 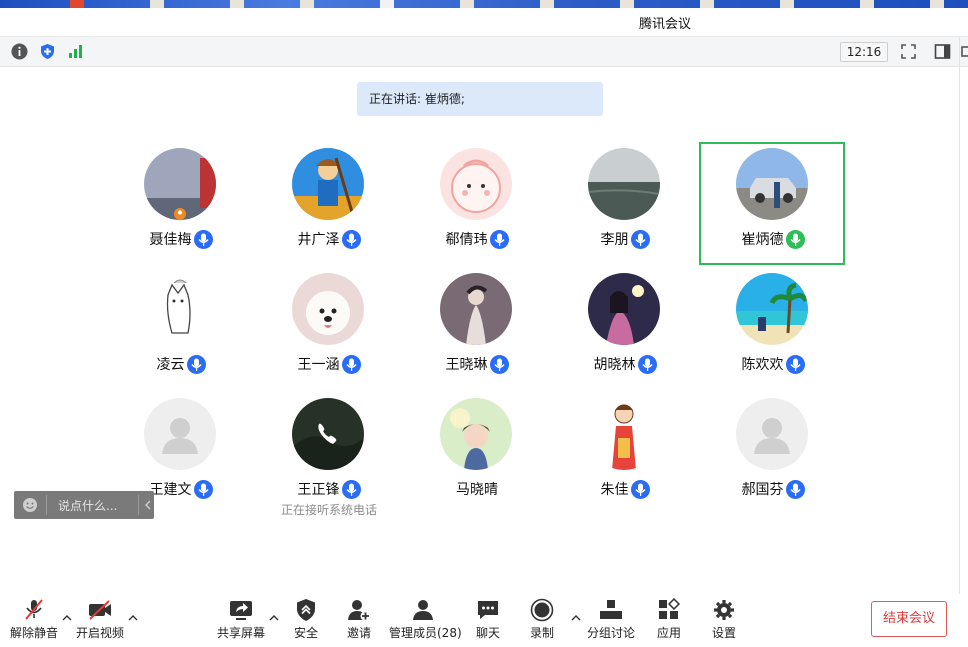 I want to click on participant-tile-active: 崔炳德, so click(x=773, y=205).